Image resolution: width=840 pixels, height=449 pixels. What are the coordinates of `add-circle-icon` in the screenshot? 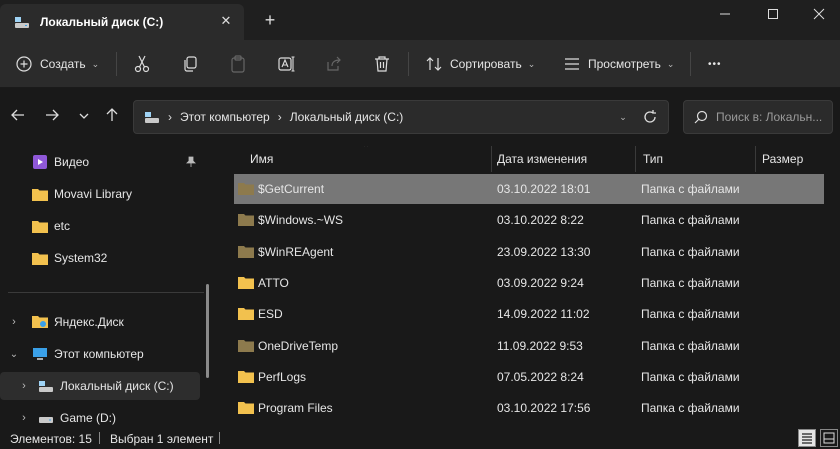 It's located at (24, 64).